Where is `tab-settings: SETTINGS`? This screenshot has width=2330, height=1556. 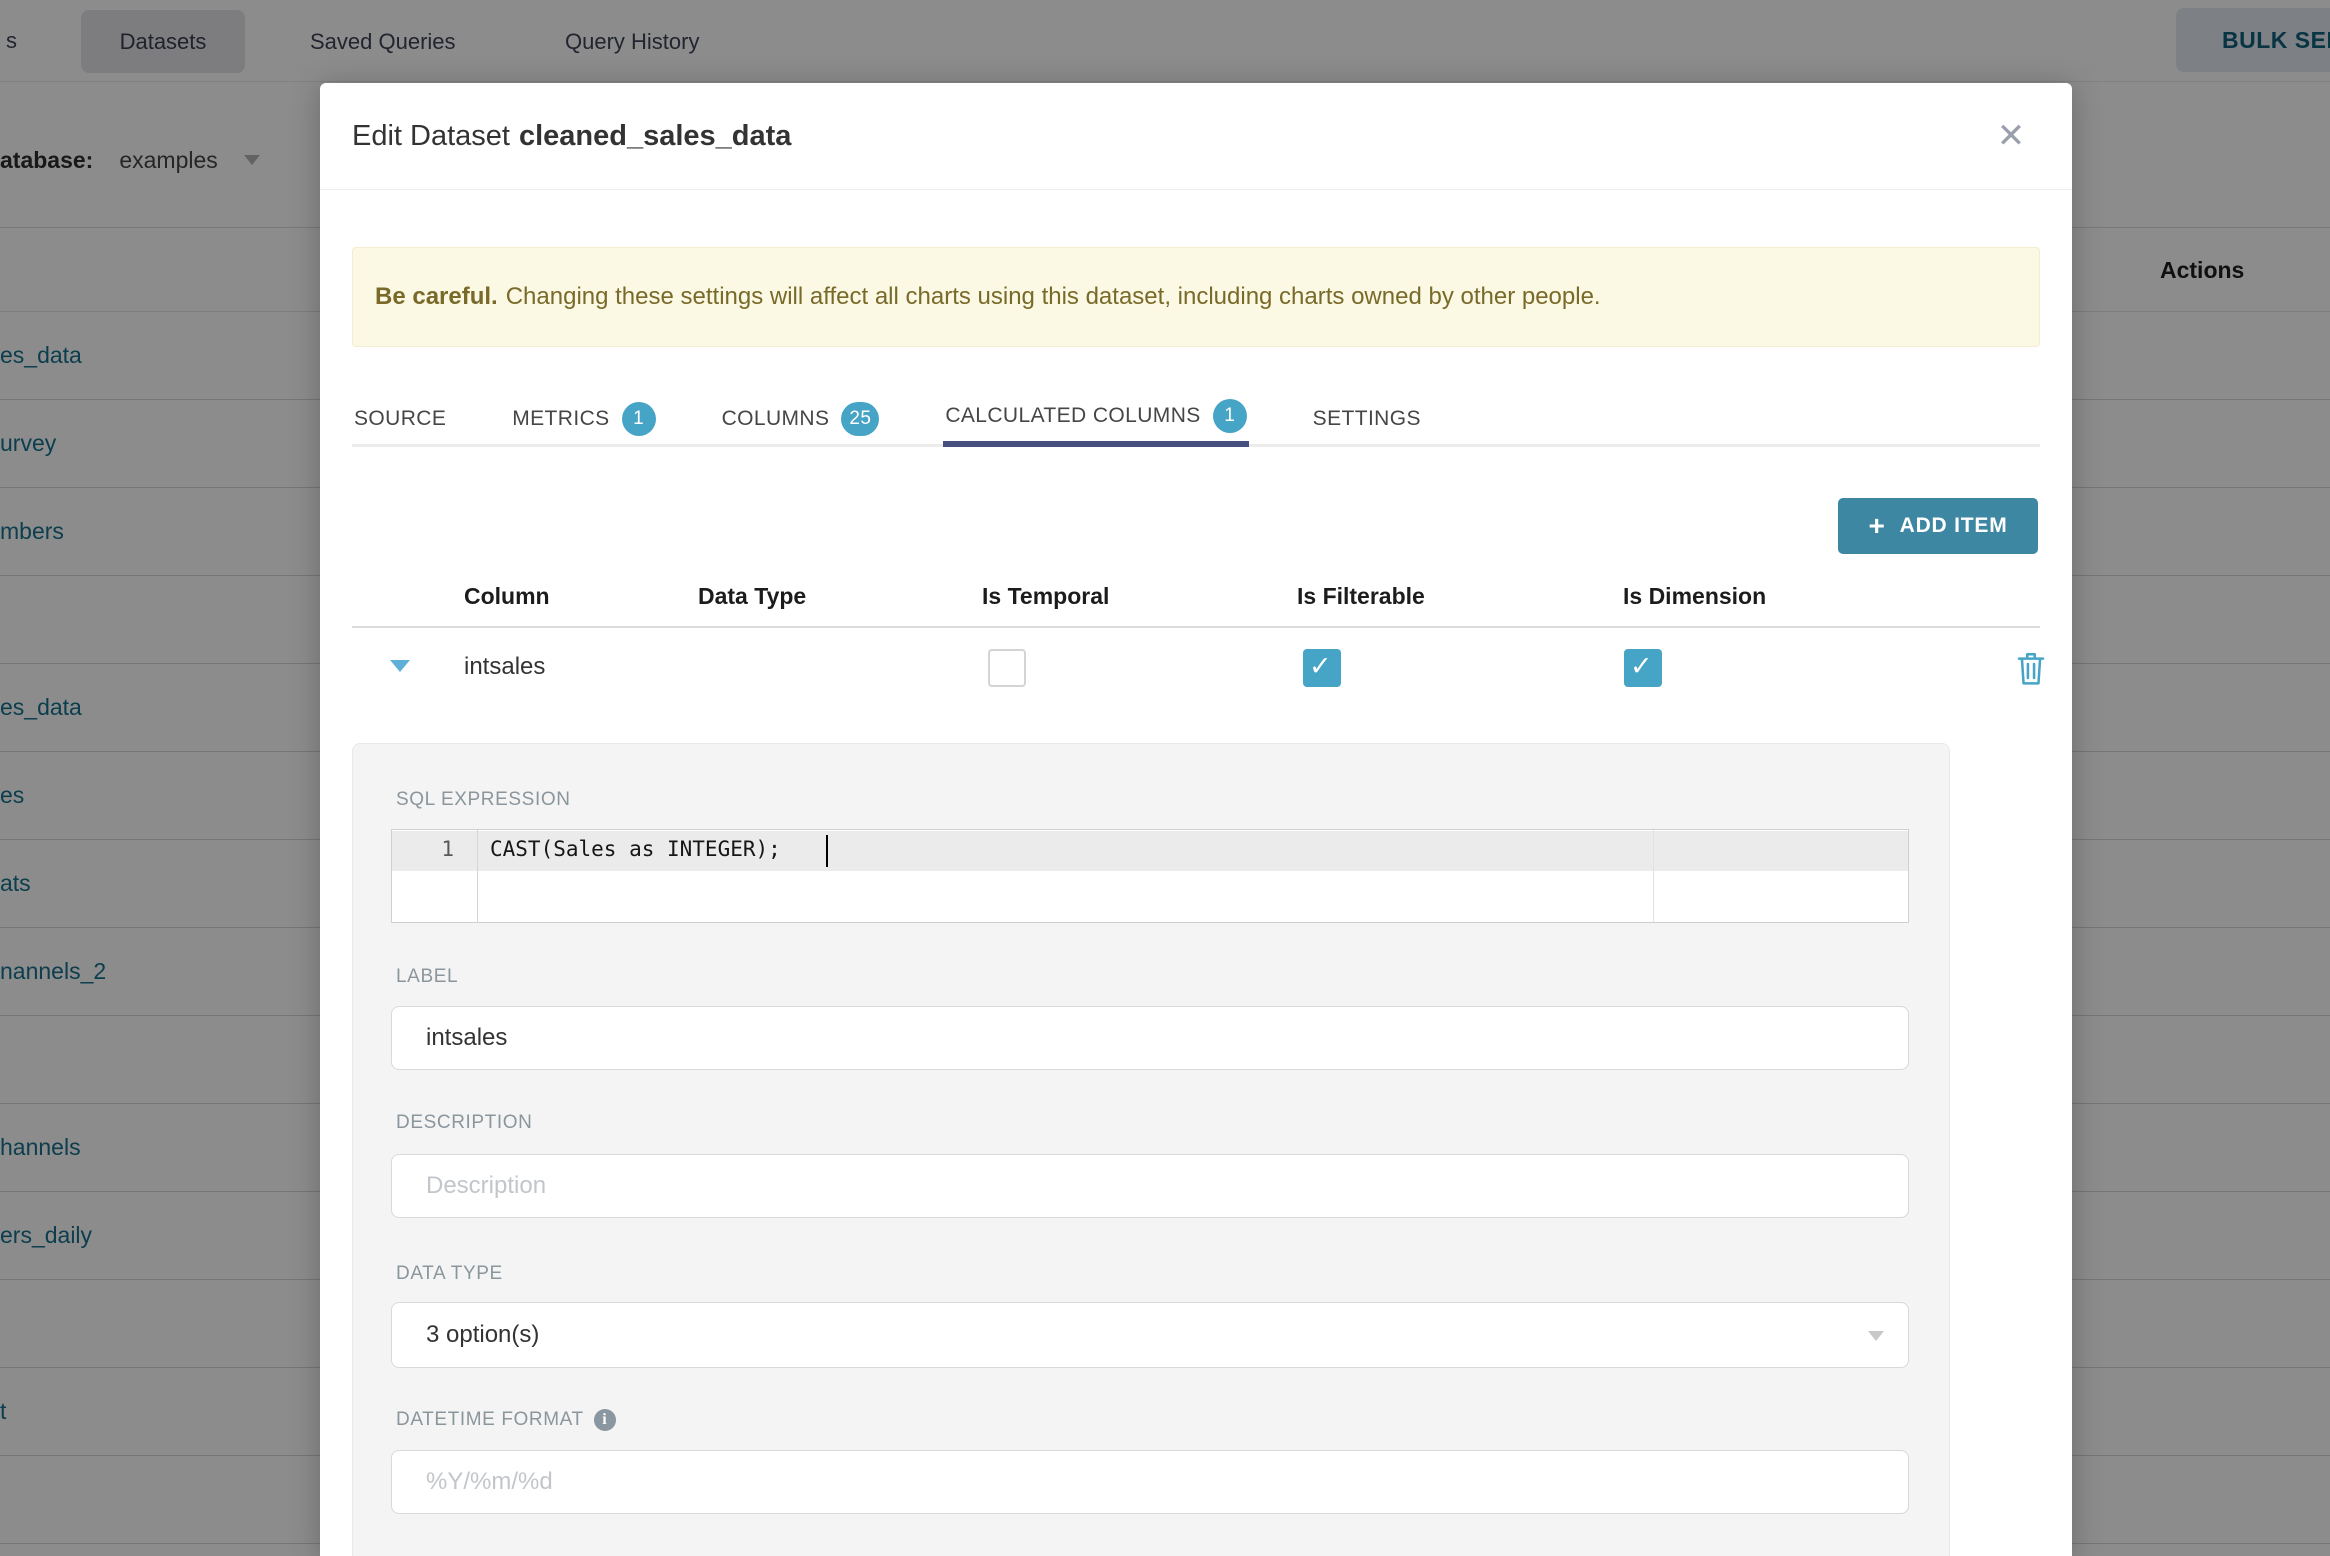
tab-settings: SETTINGS is located at coordinates (1367, 412).